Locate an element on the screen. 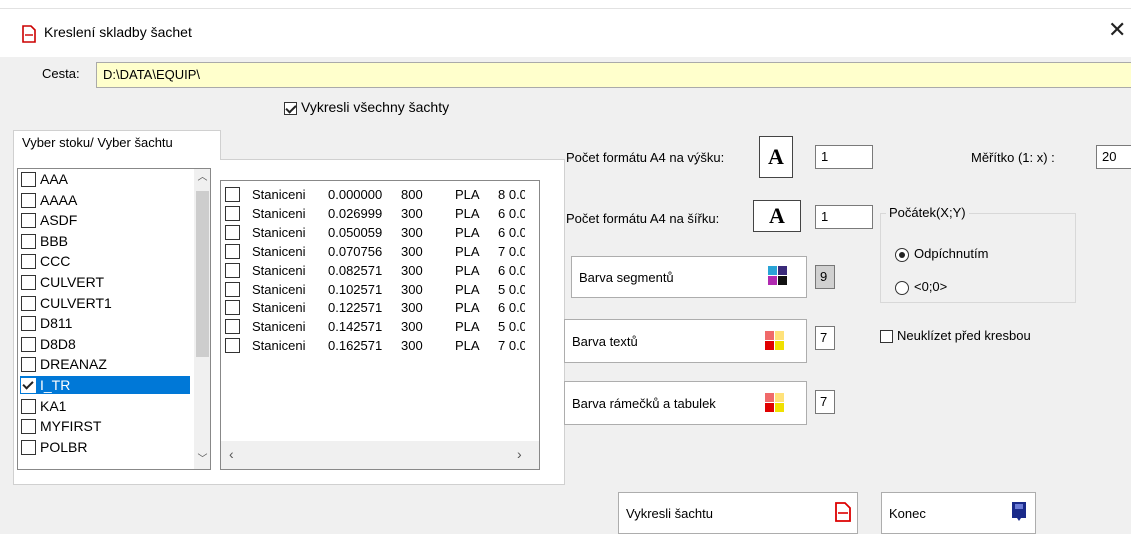 The height and width of the screenshot is (534, 1131). shaft-list-item: Staniceni 0.050059 300 PLA 6 0.0 is located at coordinates (375, 233).